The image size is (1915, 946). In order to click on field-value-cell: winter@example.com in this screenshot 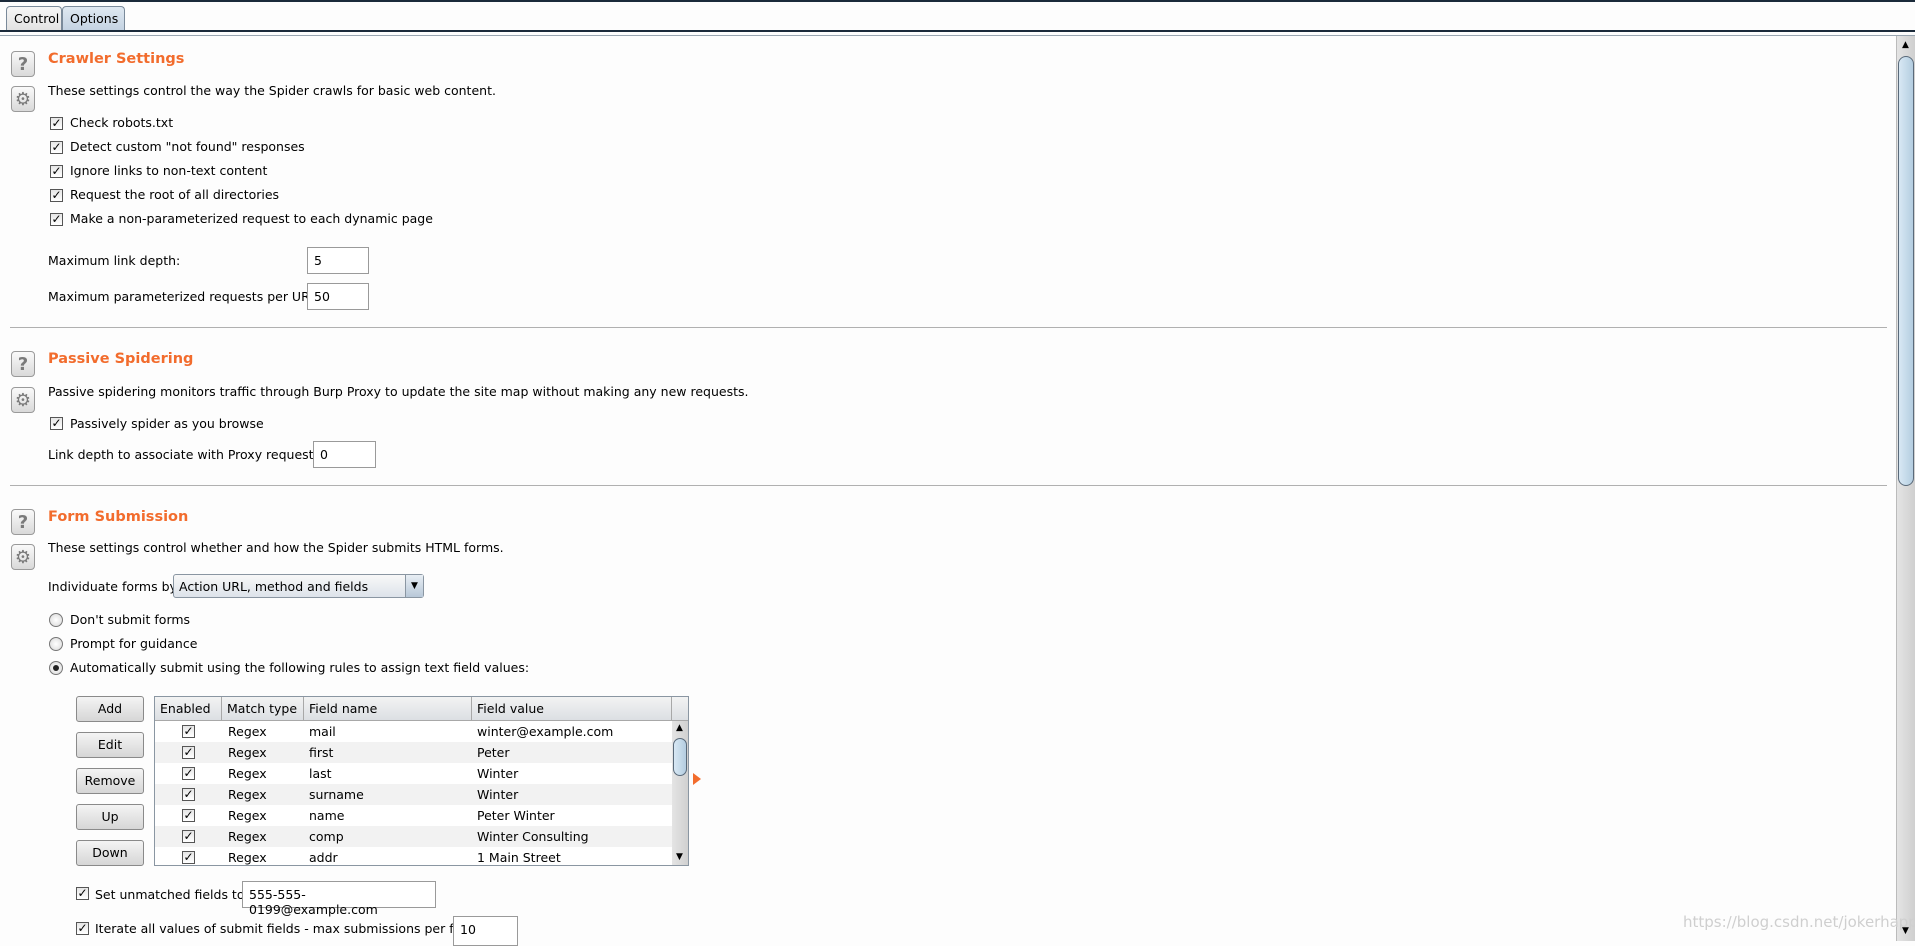, I will do `click(545, 731)`.